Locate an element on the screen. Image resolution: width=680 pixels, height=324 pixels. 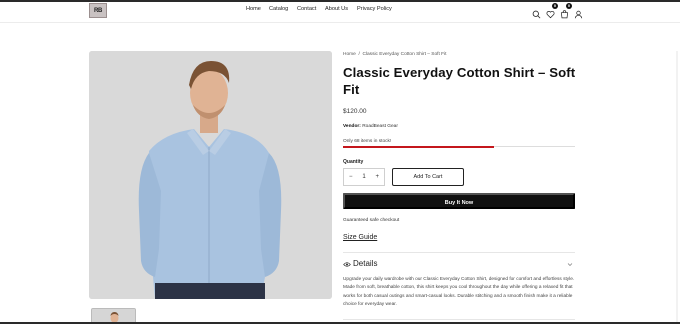
wishlist-count-badge: 0 is located at coordinates (555, 6).